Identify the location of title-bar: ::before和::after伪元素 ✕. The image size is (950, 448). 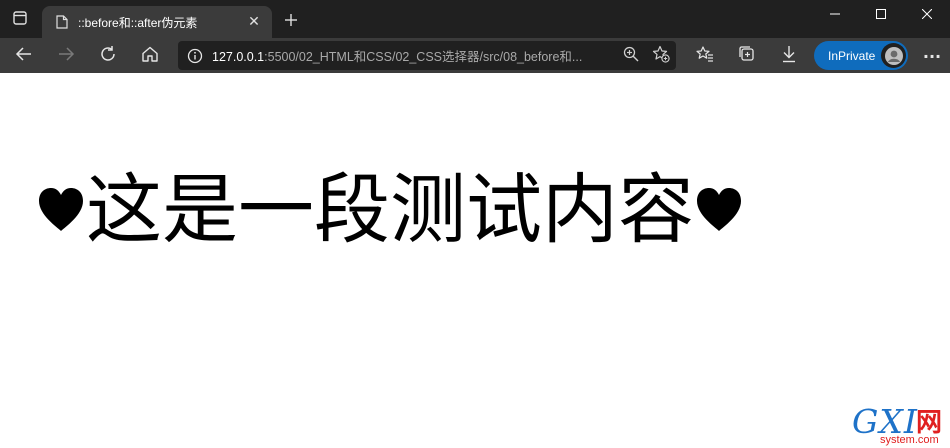
(475, 19).